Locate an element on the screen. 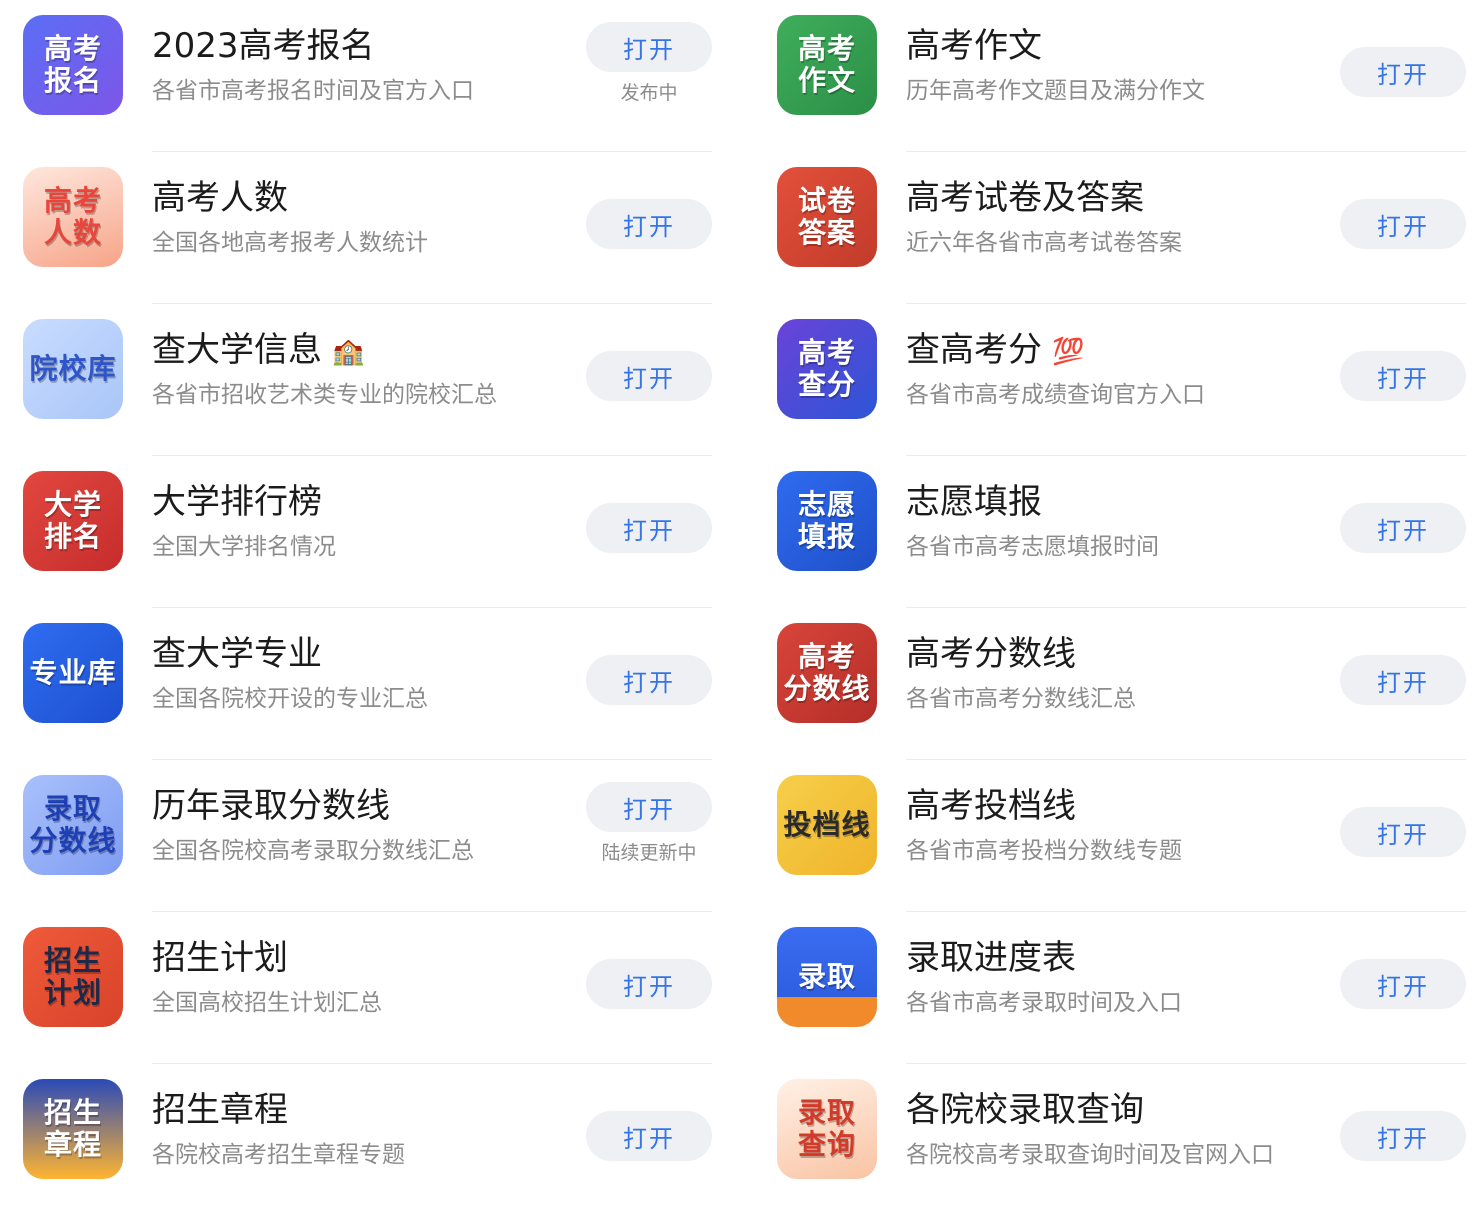 This screenshot has width=1480, height=1216. item-title: 高考作文 is located at coordinates (974, 46).